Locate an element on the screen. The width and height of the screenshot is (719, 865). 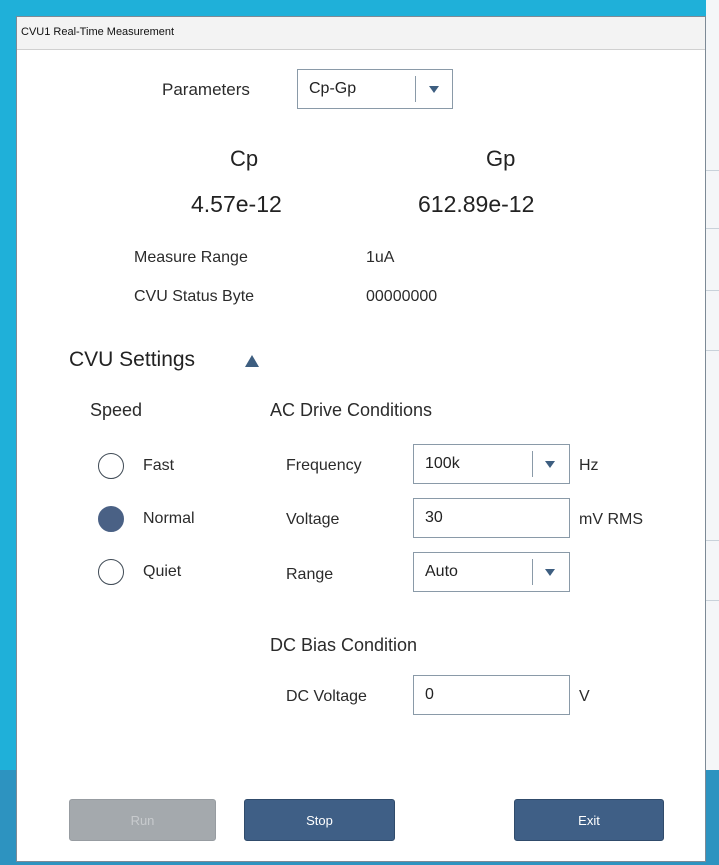
reading-name-cp: Cp is located at coordinates (244, 158).